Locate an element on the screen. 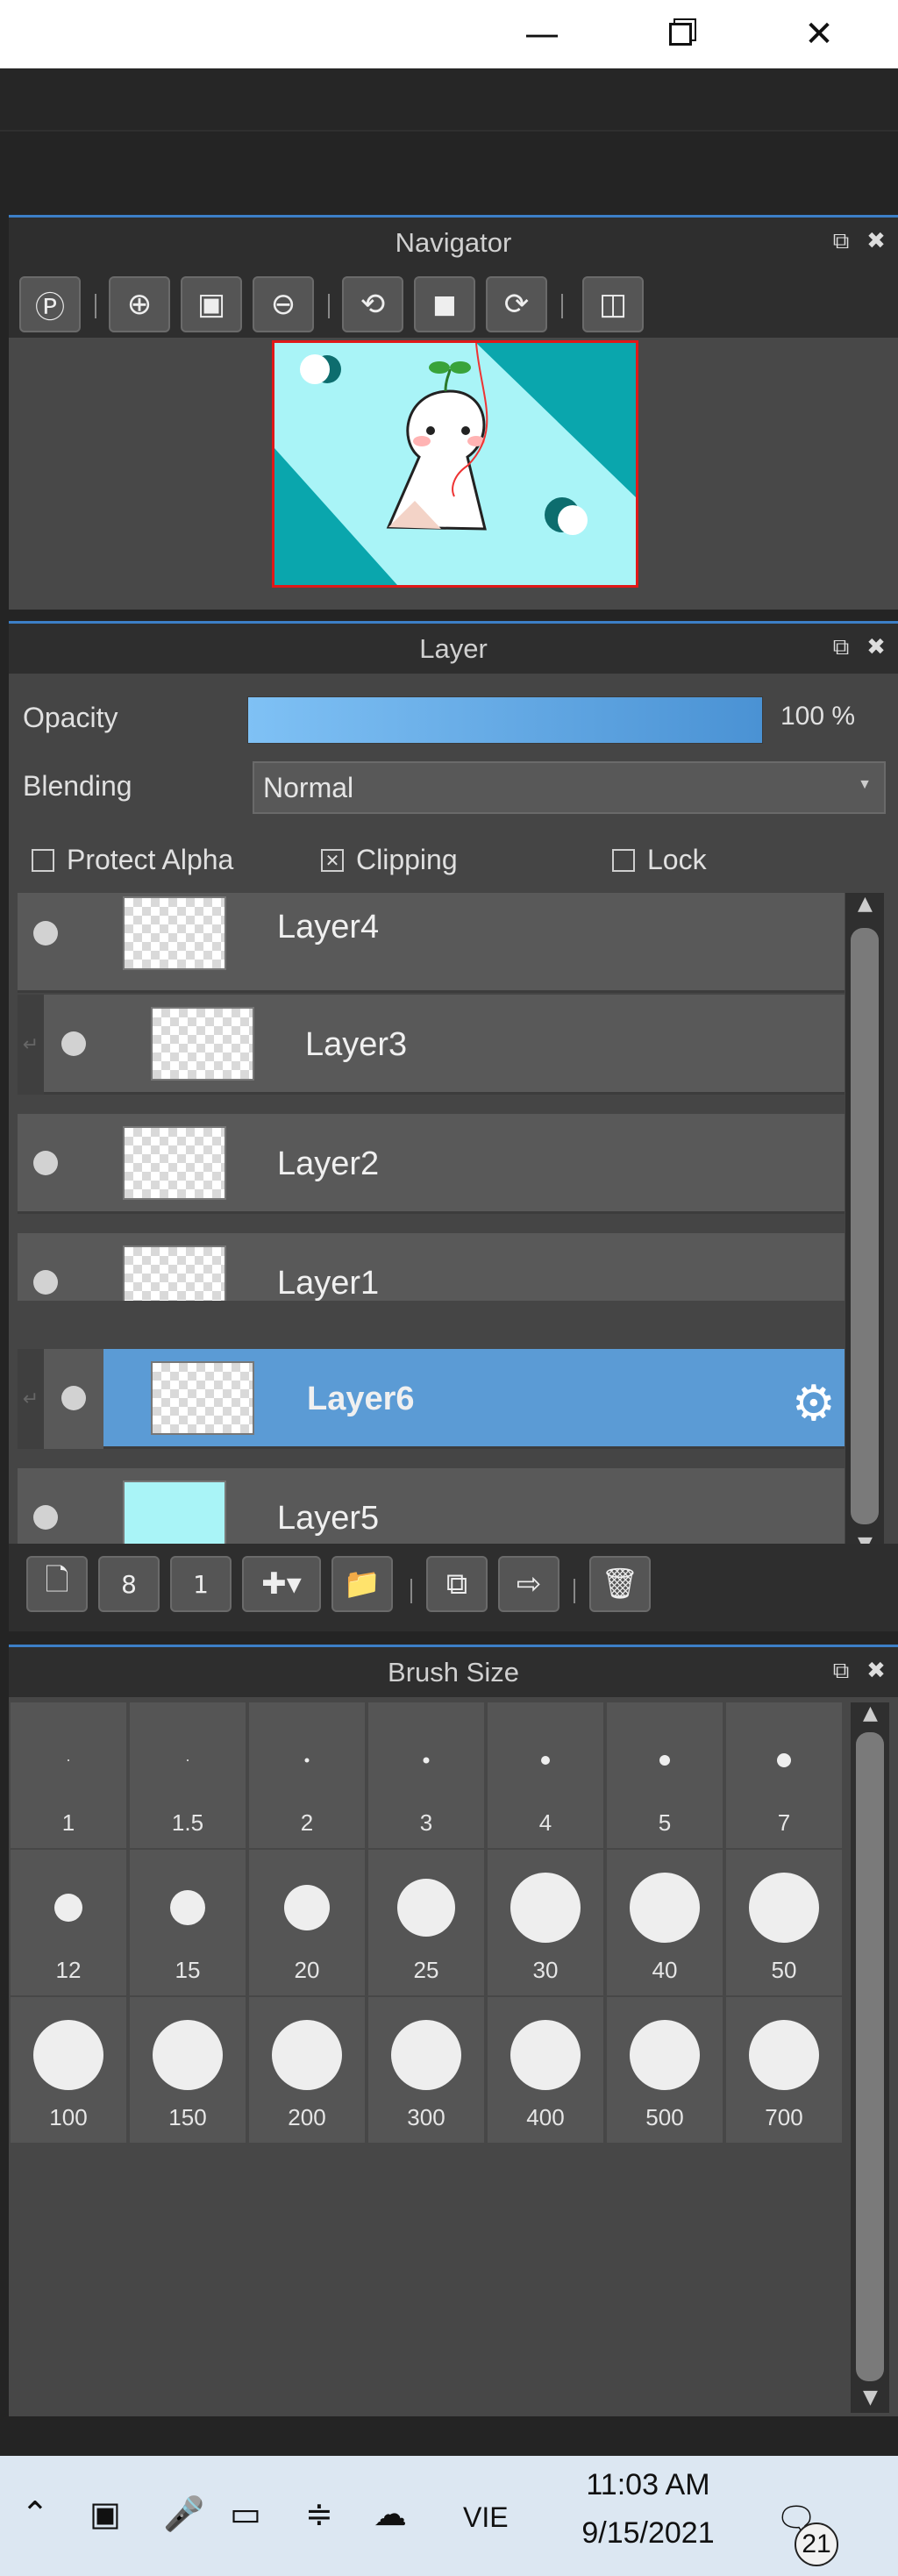 Image resolution: width=898 pixels, height=2576 pixels. layer-row-selected: ↵ Layer6 ⚙ is located at coordinates (431, 1399).